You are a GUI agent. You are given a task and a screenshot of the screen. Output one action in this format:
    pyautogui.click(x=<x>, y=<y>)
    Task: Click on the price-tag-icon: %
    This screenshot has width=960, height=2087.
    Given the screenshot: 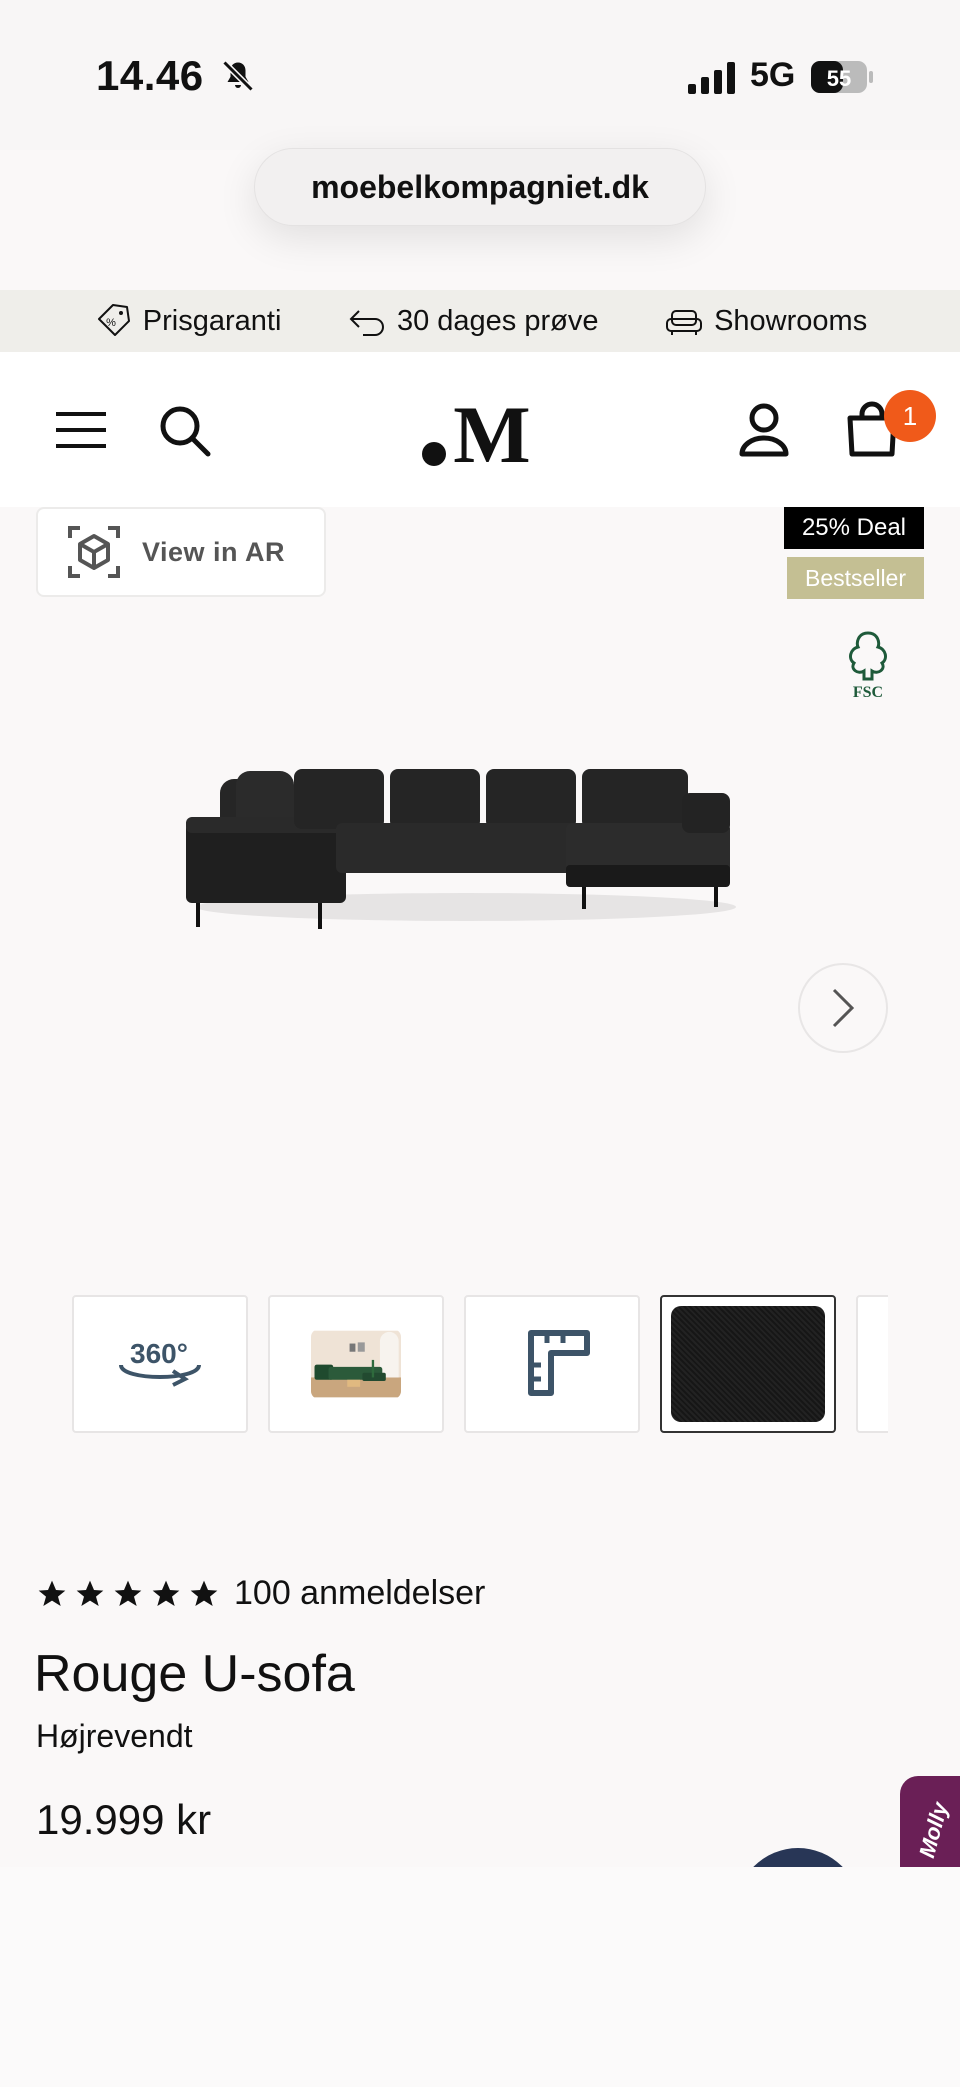 What is the action you would take?
    pyautogui.click(x=113, y=320)
    